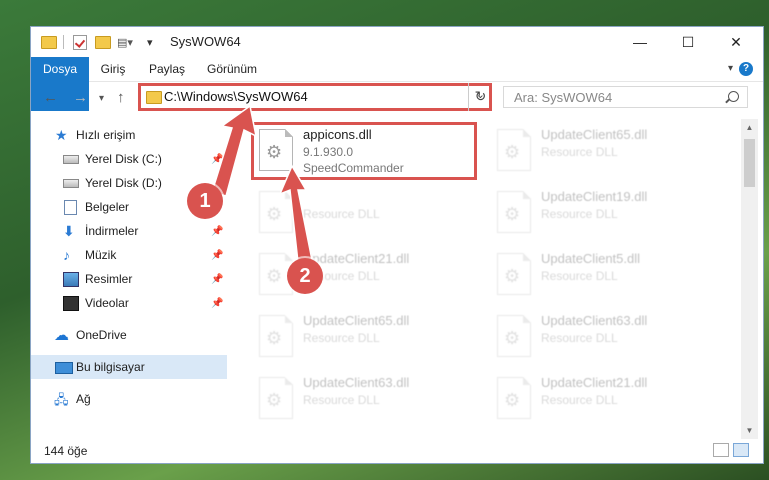 Image resolution: width=769 pixels, height=480 pixels. What do you see at coordinates (262, 183) in the screenshot?
I see `annotation-arrows` at bounding box center [262, 183].